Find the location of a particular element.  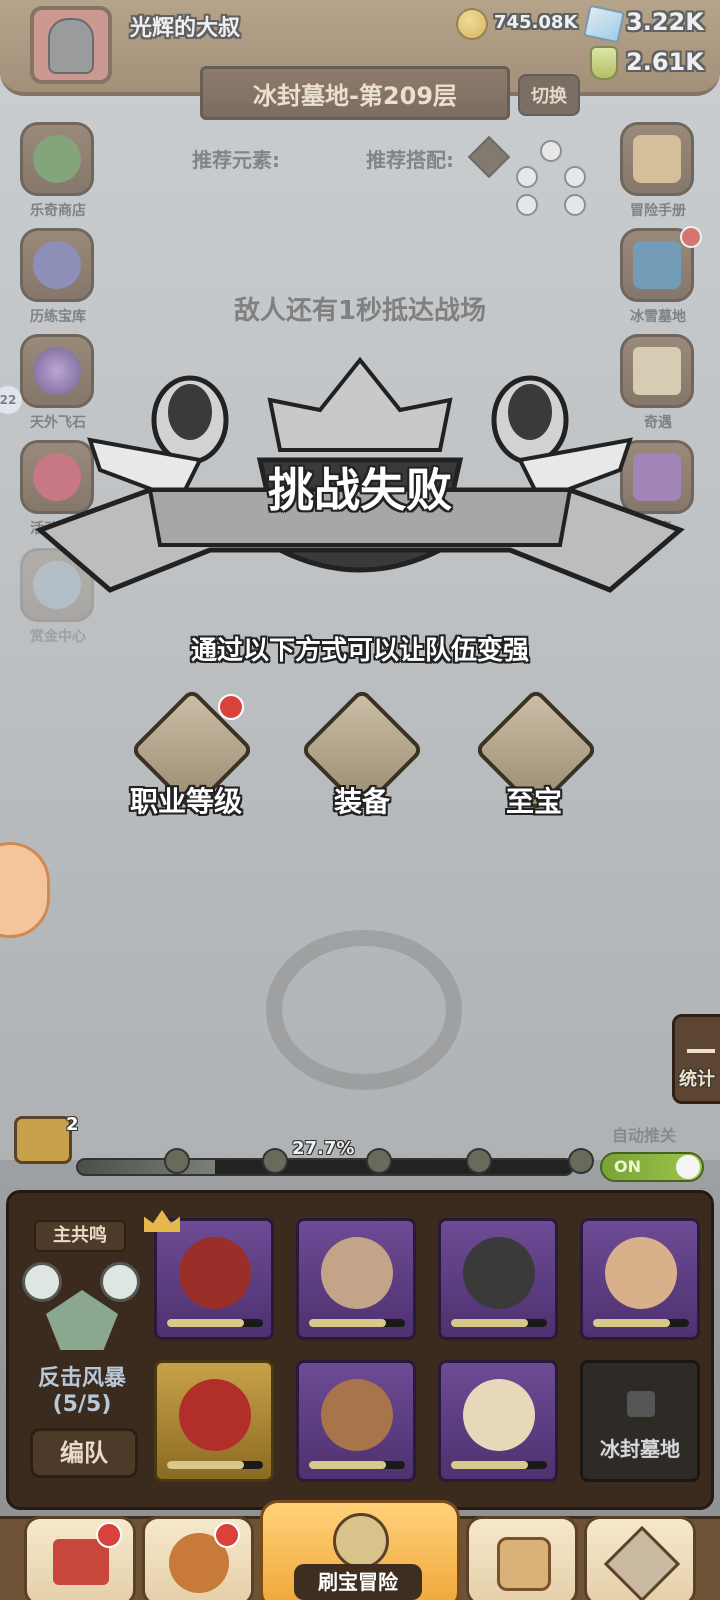

progress-percent: 27.7% is located at coordinates (323, 1148).